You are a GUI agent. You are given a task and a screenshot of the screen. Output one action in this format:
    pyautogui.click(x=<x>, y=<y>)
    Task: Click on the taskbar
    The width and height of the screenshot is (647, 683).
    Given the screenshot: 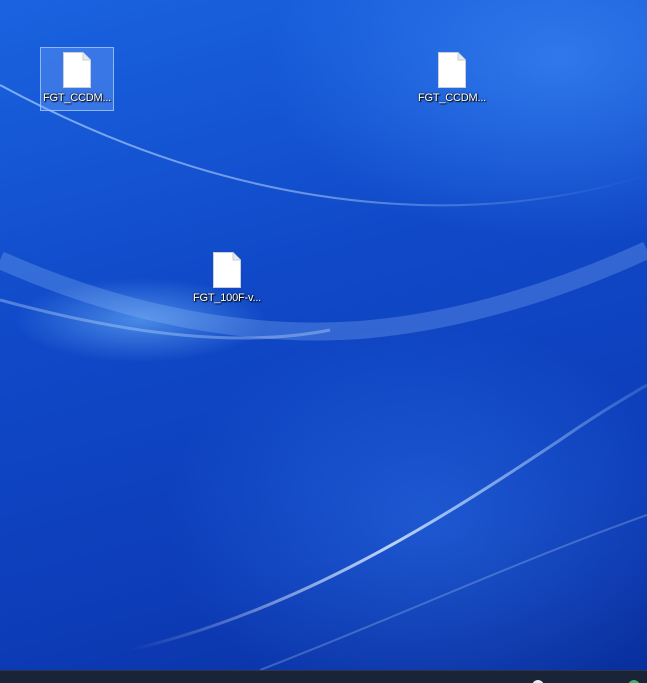 What is the action you would take?
    pyautogui.click(x=323, y=676)
    